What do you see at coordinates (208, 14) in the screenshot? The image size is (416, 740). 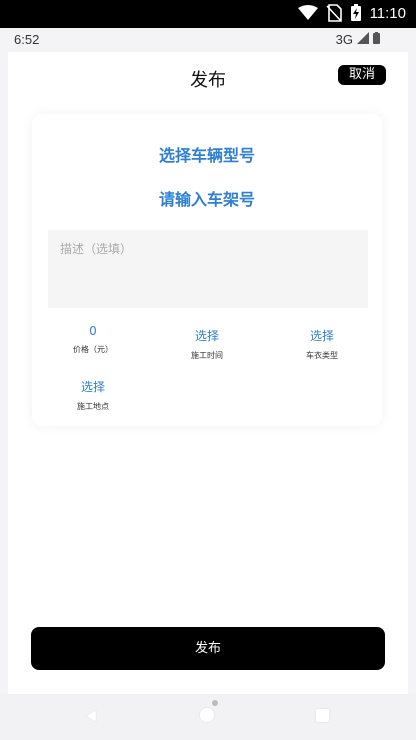 I see `system-status-bar: 11:10` at bounding box center [208, 14].